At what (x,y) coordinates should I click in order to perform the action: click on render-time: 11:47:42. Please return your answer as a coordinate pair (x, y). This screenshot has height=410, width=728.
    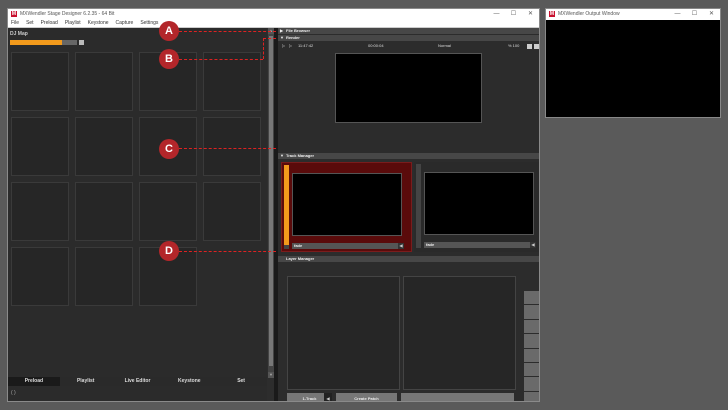
    Looking at the image, I should click on (306, 45).